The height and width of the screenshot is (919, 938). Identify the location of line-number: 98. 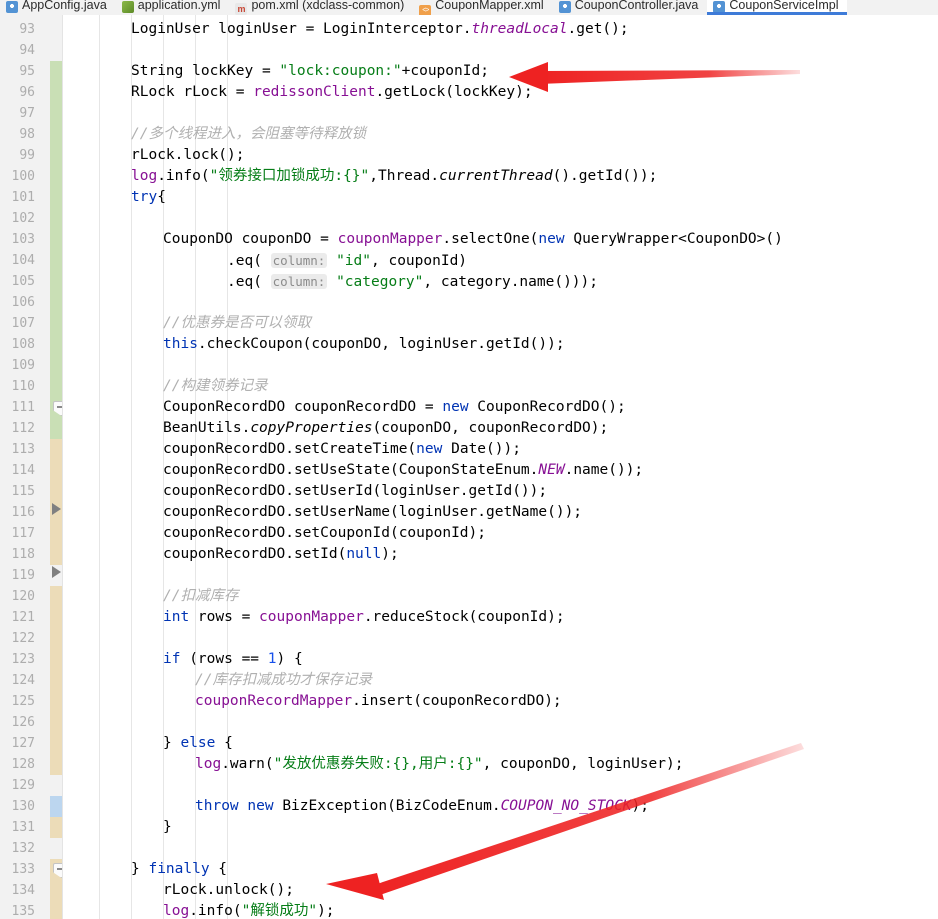
(27, 134).